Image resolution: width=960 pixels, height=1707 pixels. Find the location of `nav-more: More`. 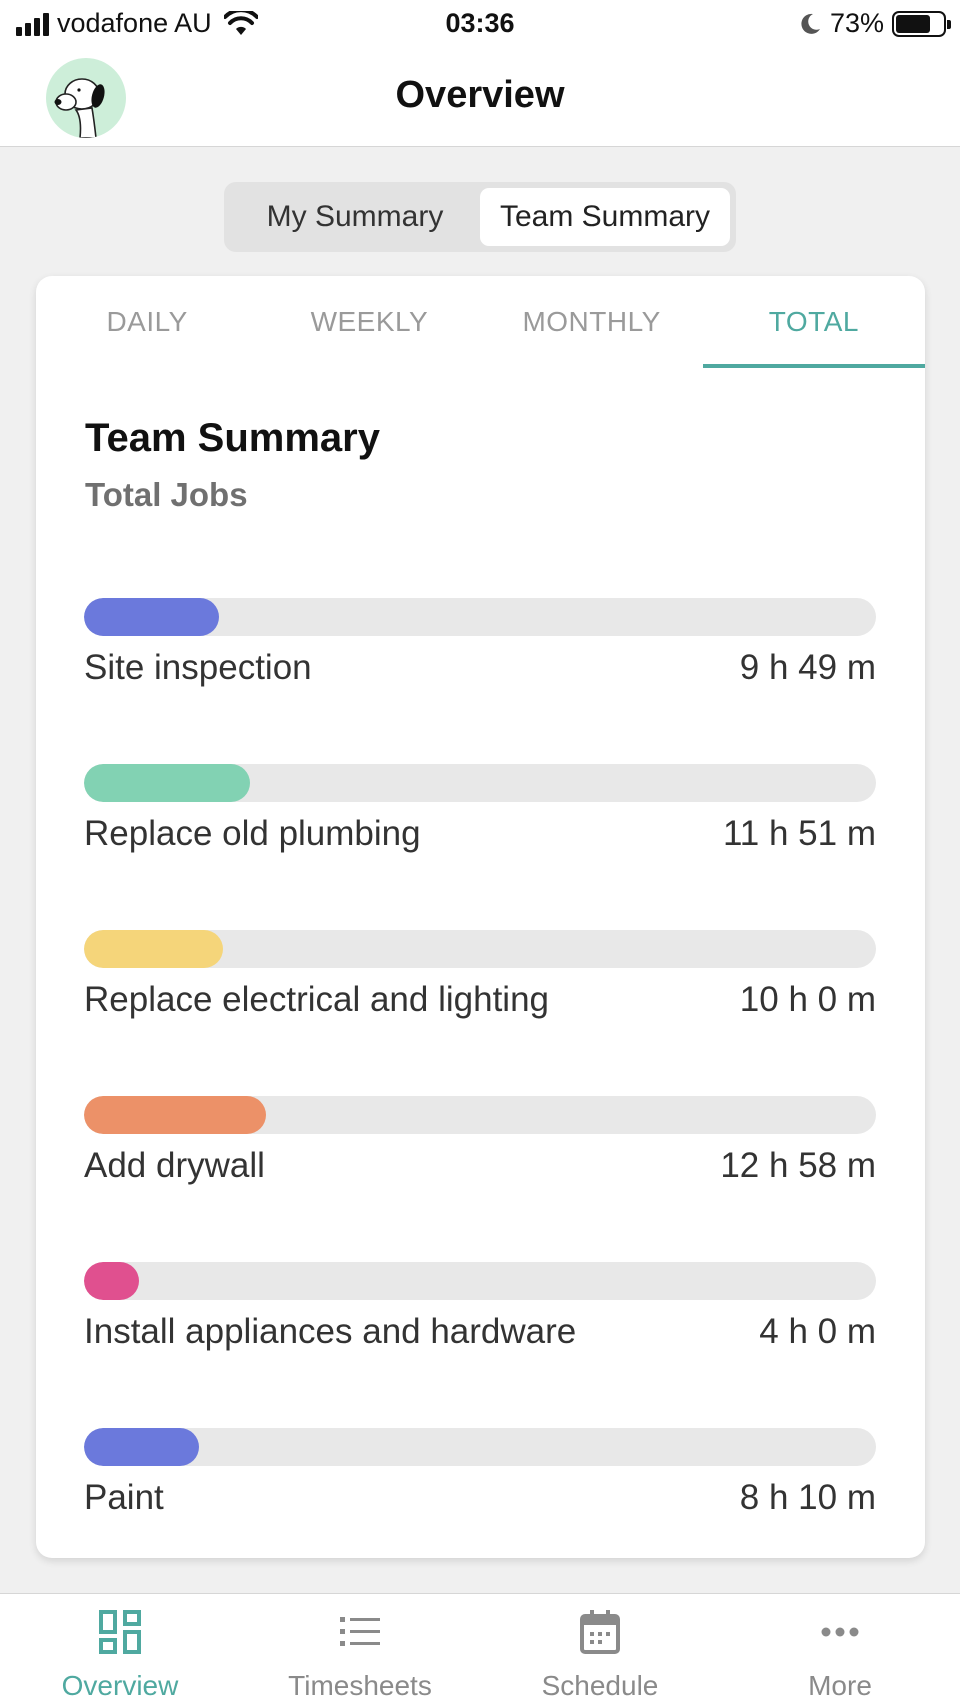

nav-more: More is located at coordinates (840, 1650).